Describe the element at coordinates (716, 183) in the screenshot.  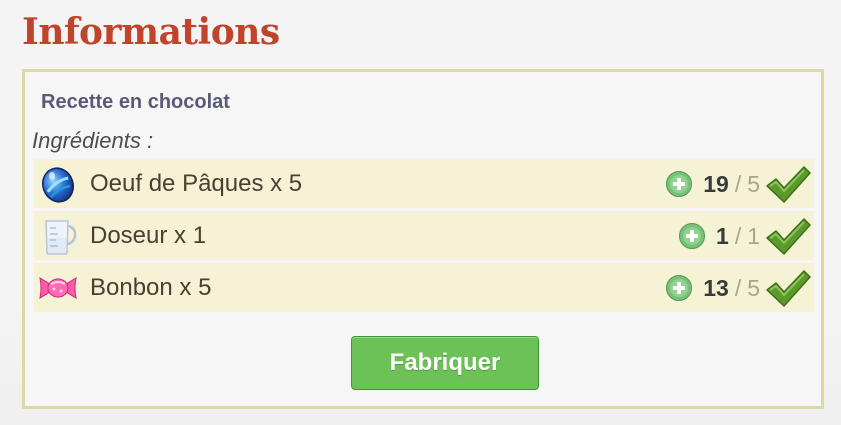
I see `quantity-owned: 19` at that location.